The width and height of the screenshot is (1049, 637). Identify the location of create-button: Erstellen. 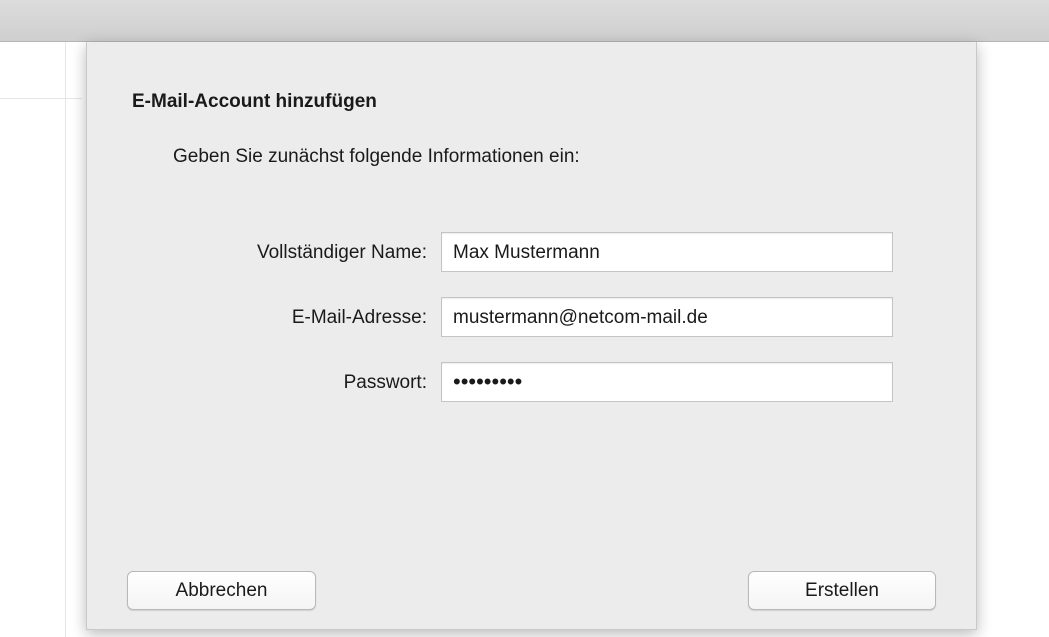
(842, 590).